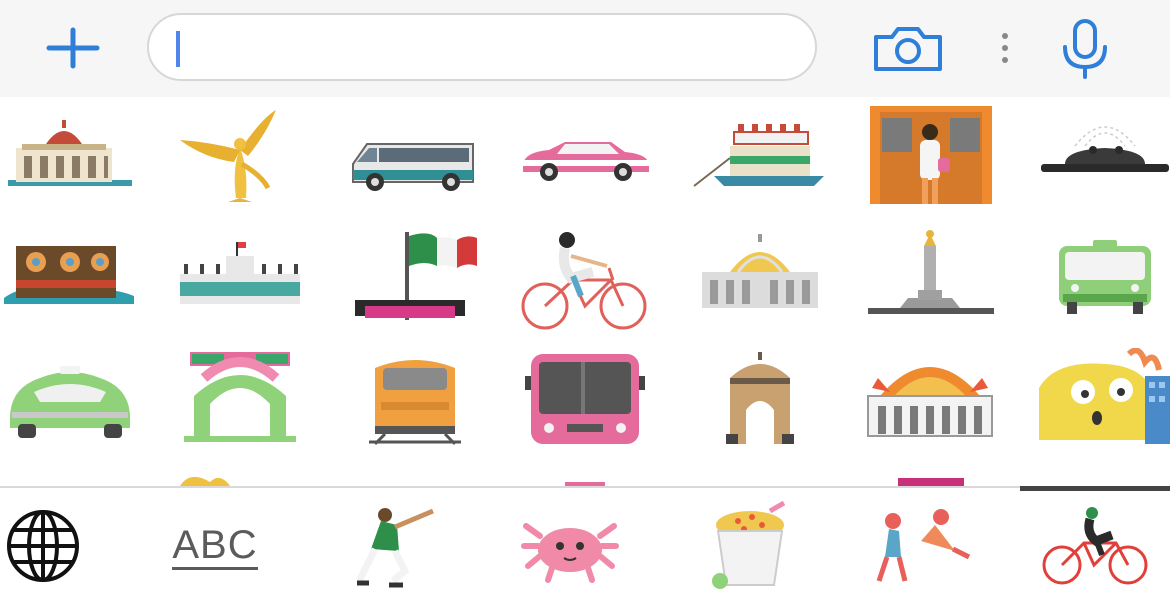 This screenshot has height=600, width=1170. What do you see at coordinates (760, 157) in the screenshot?
I see `sticker-trajinera` at bounding box center [760, 157].